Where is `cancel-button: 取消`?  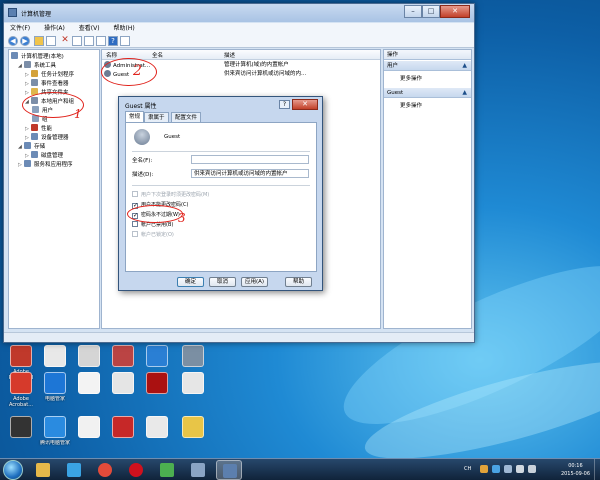
cancel-button: 取消 is located at coordinates (222, 282).